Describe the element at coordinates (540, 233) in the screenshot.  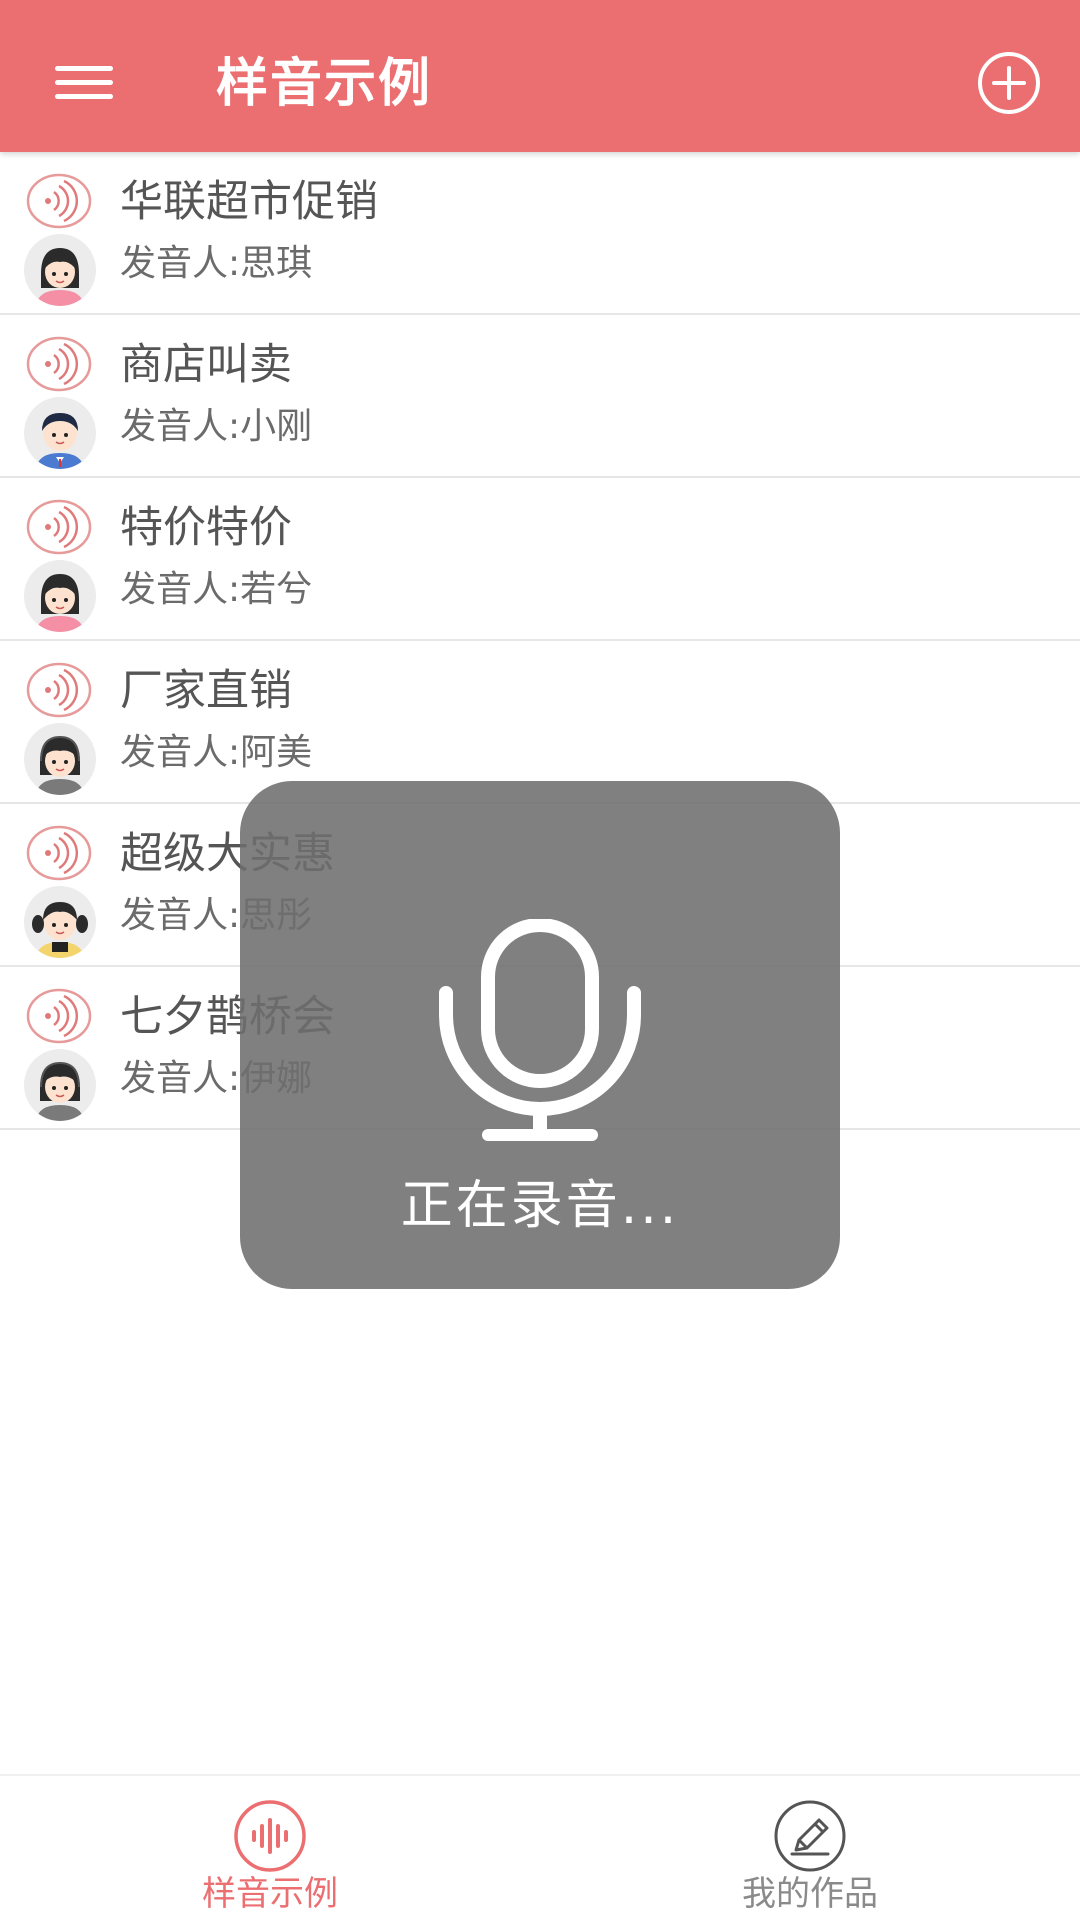
I see `list-item: 华联超市促销发音人:思琪` at that location.